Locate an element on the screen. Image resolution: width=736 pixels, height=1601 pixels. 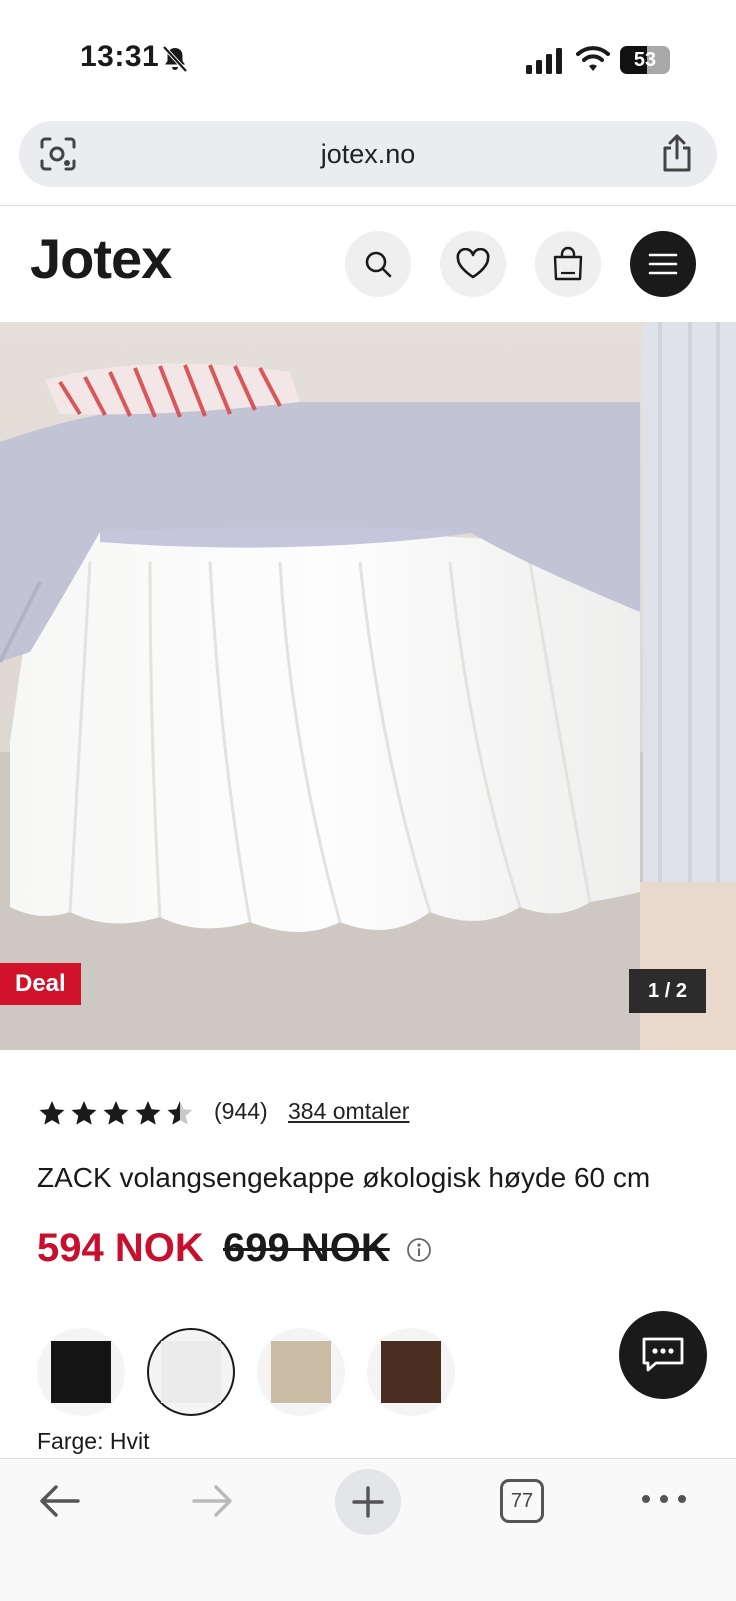
rating-stars is located at coordinates (116, 1113).